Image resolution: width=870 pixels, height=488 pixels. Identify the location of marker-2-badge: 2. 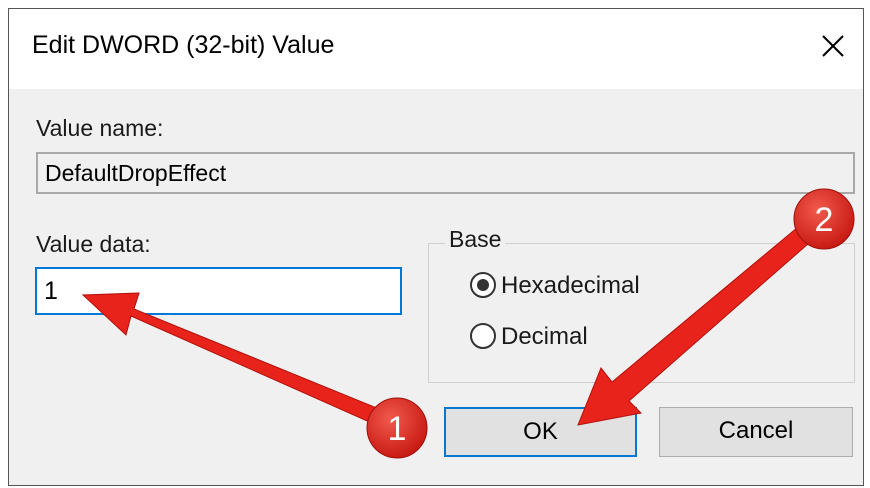
(824, 219).